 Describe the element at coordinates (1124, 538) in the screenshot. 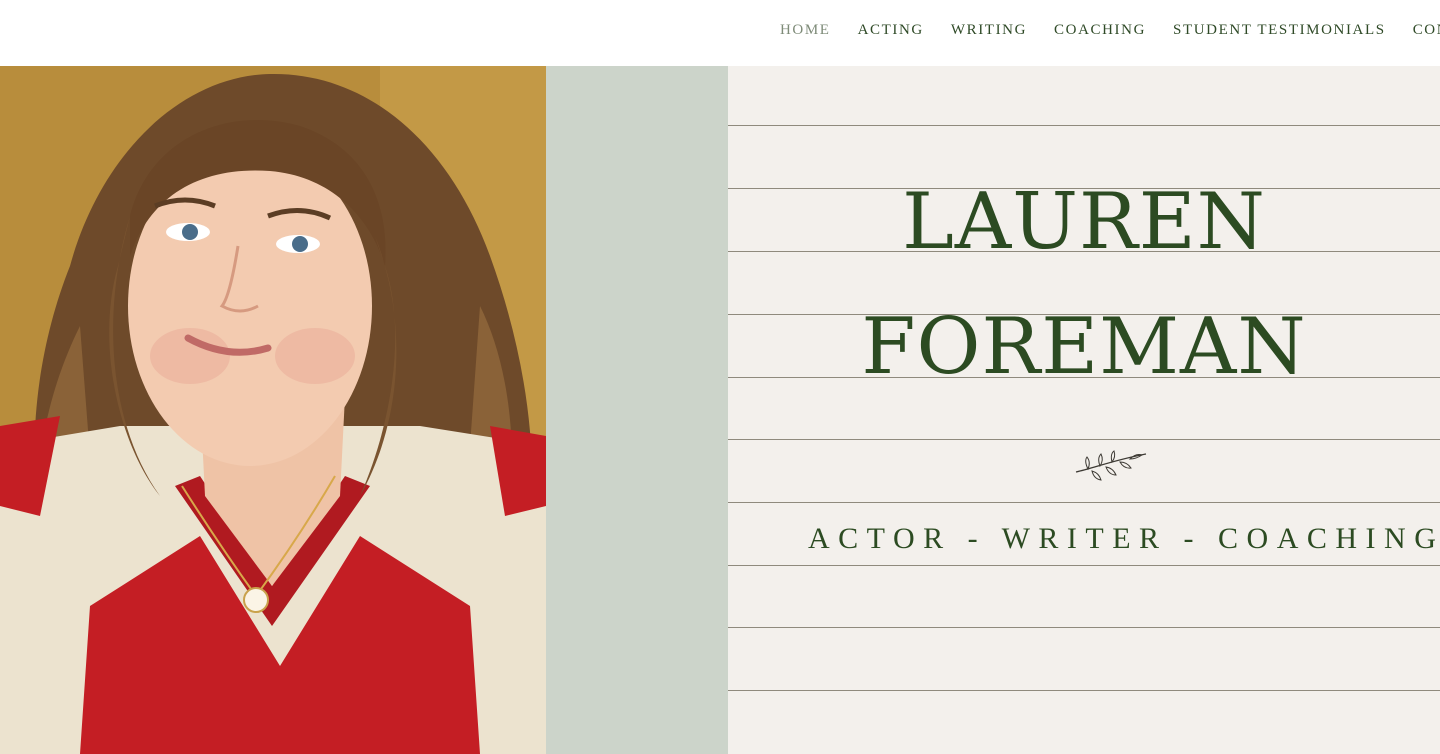

I see `hero-tagline: ACTOR - WRITER - COACHING` at that location.